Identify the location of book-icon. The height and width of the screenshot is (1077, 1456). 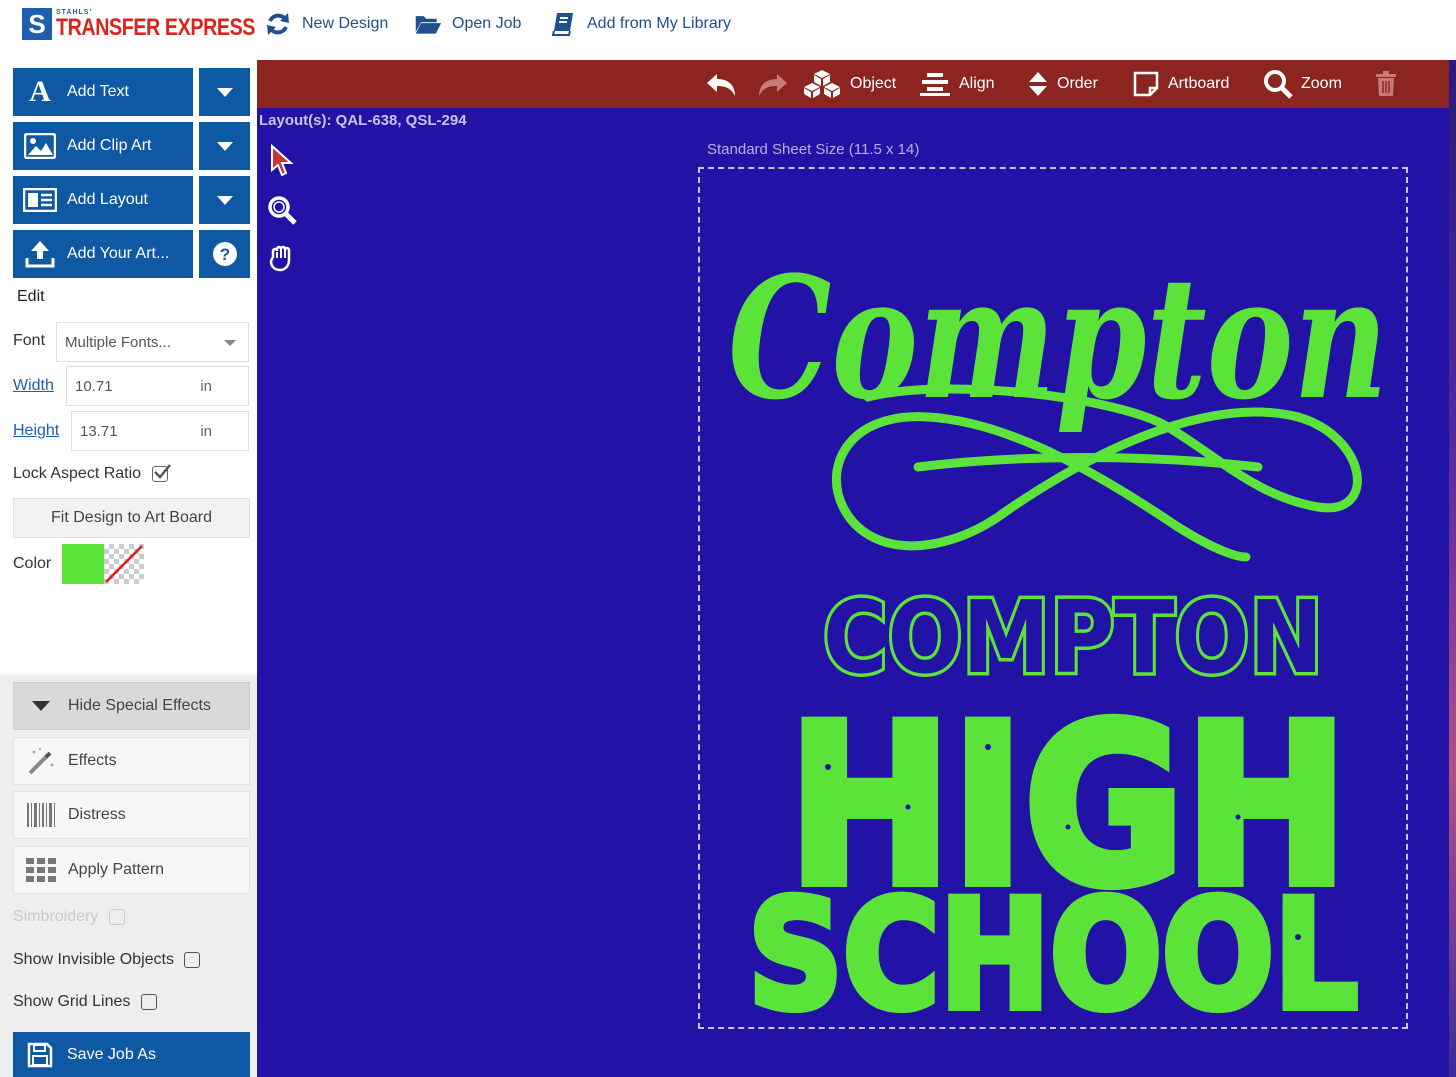
(562, 24).